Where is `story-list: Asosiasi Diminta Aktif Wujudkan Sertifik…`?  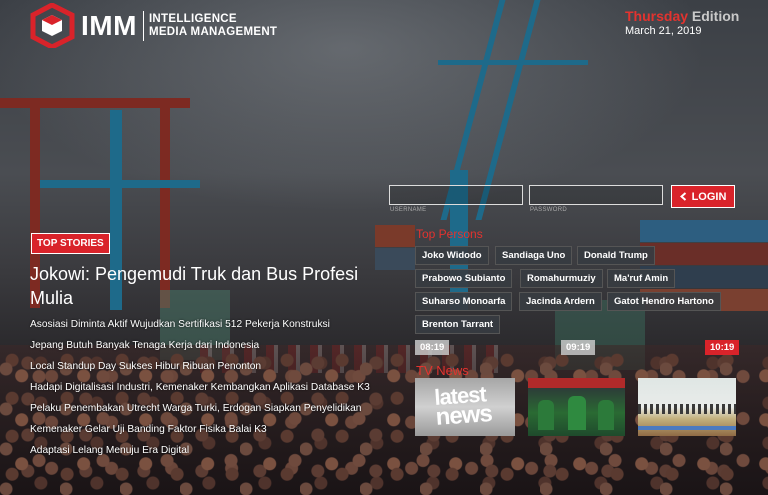 story-list: Asosiasi Diminta Aktif Wujudkan Sertifik… is located at coordinates (200, 390).